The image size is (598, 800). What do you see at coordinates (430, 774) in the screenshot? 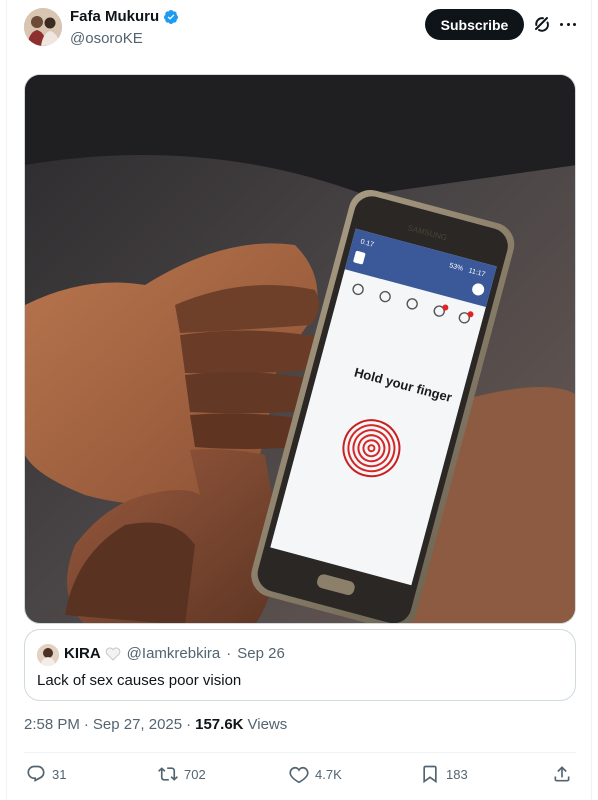
I see `bookmark-icon` at bounding box center [430, 774].